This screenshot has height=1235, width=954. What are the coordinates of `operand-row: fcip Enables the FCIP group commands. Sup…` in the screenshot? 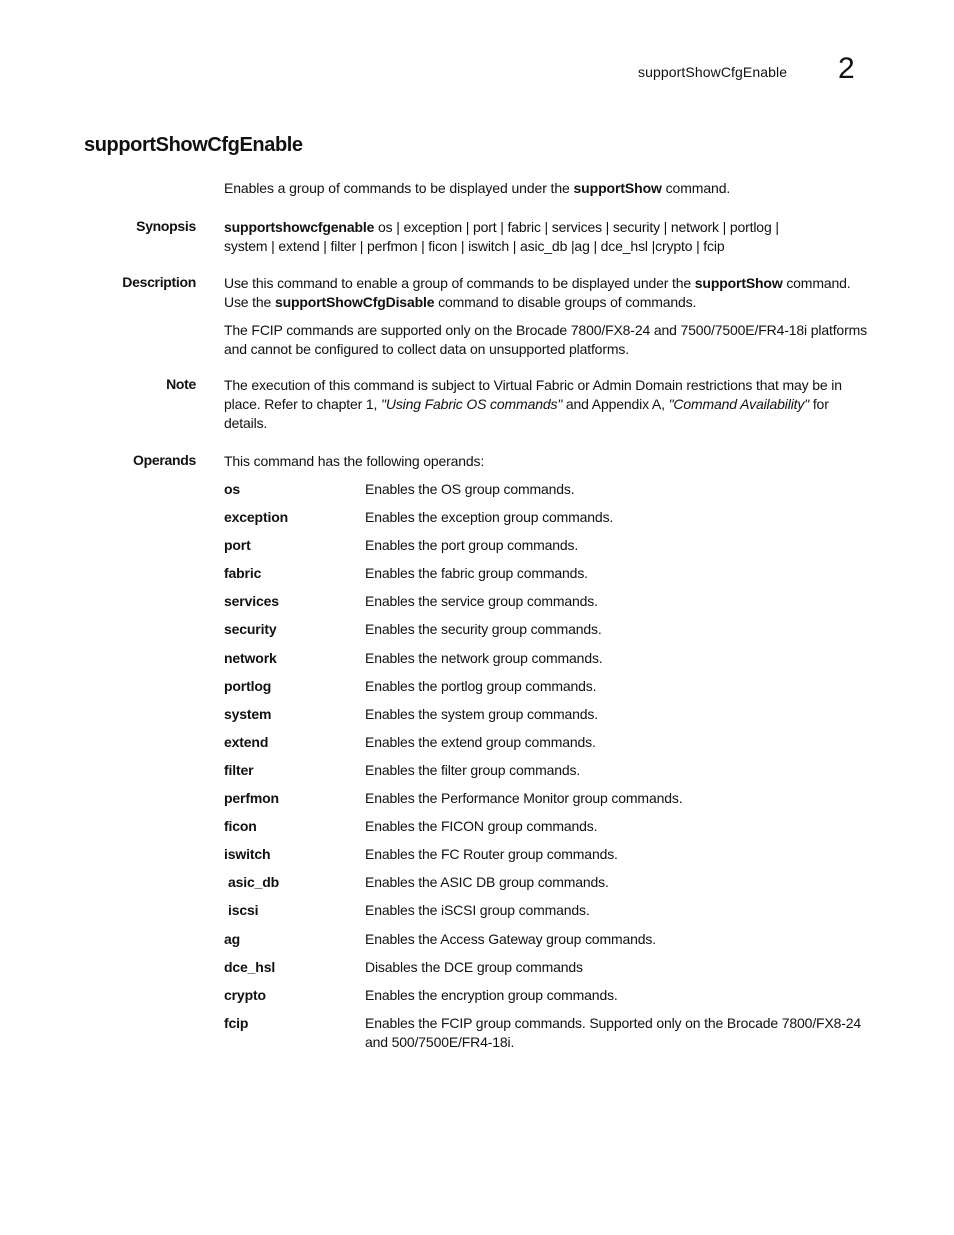 It's located at (544, 1034).